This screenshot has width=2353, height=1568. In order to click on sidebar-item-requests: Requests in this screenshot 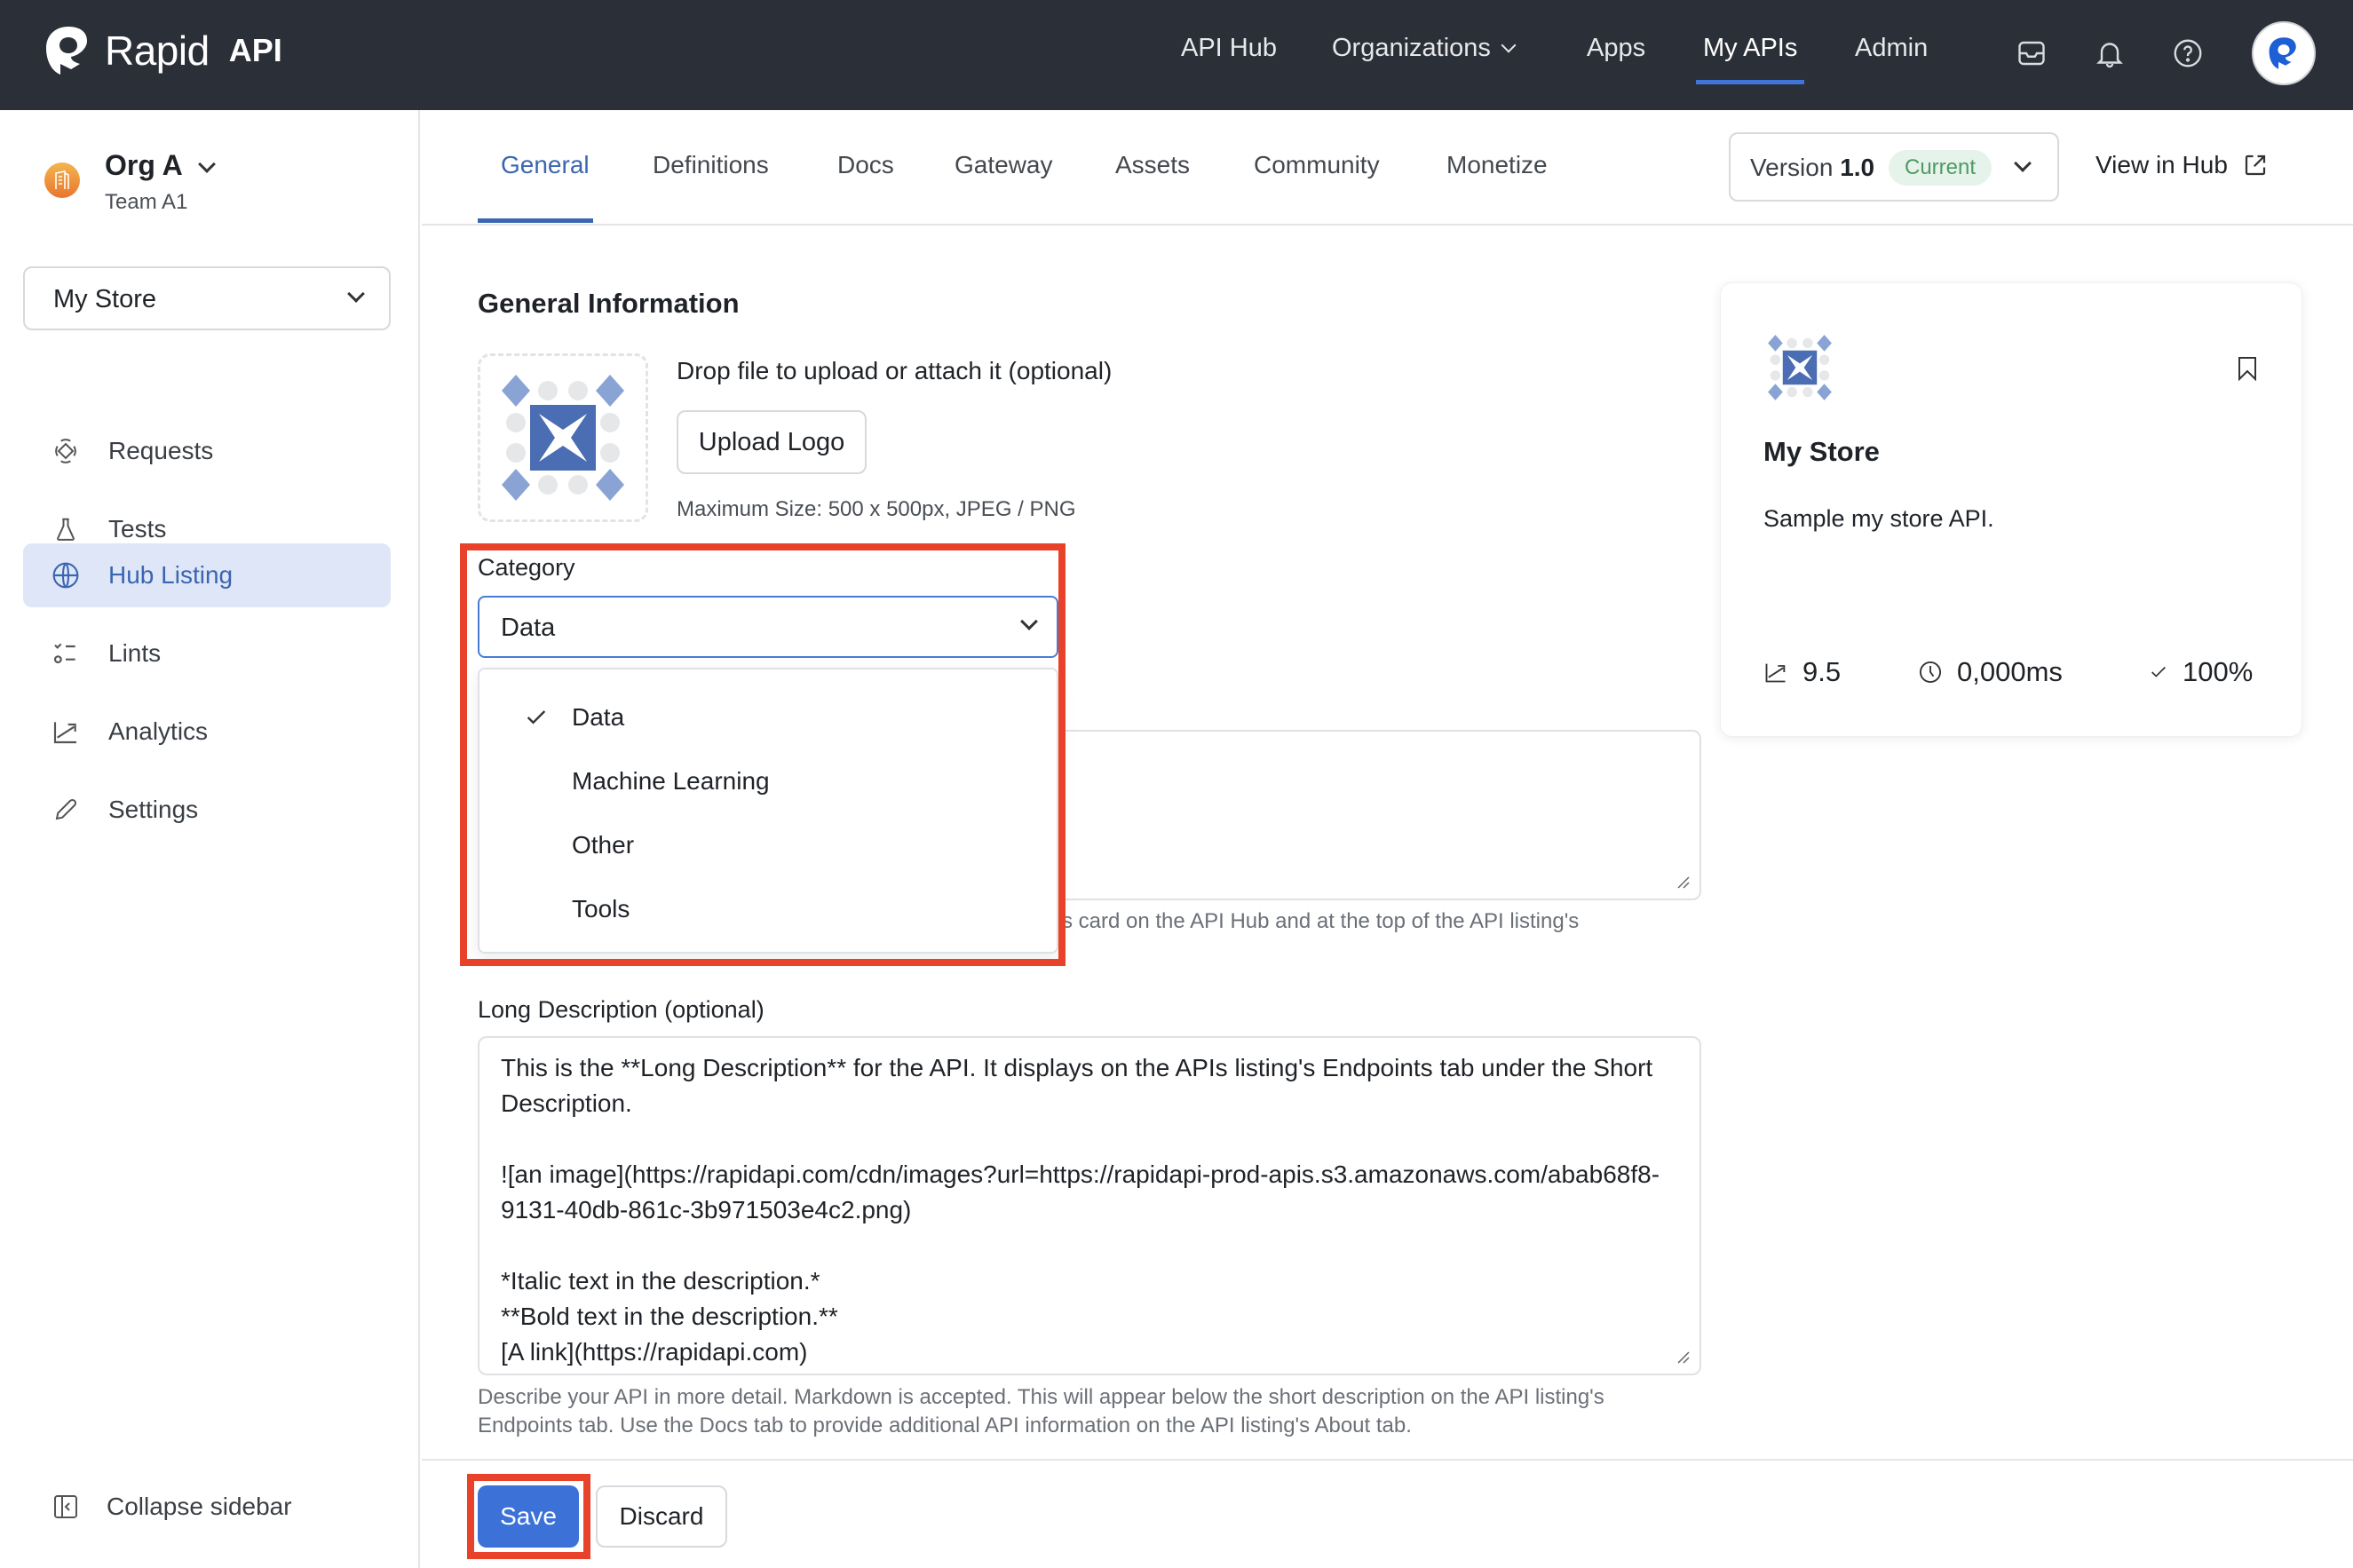, I will do `click(207, 451)`.